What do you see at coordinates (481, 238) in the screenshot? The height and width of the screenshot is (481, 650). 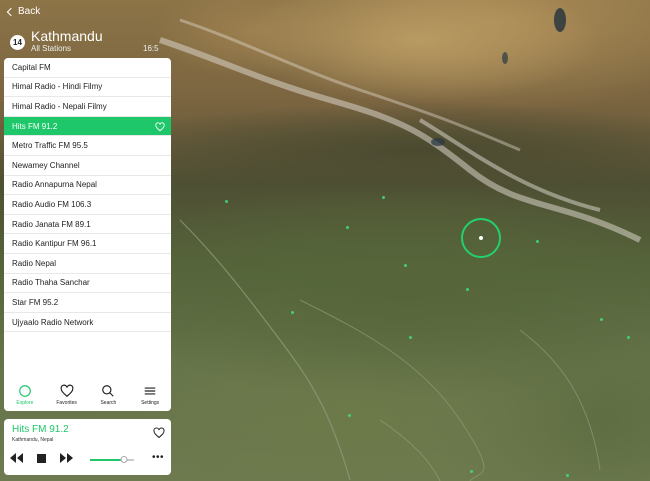 I see `selected-location-dot` at bounding box center [481, 238].